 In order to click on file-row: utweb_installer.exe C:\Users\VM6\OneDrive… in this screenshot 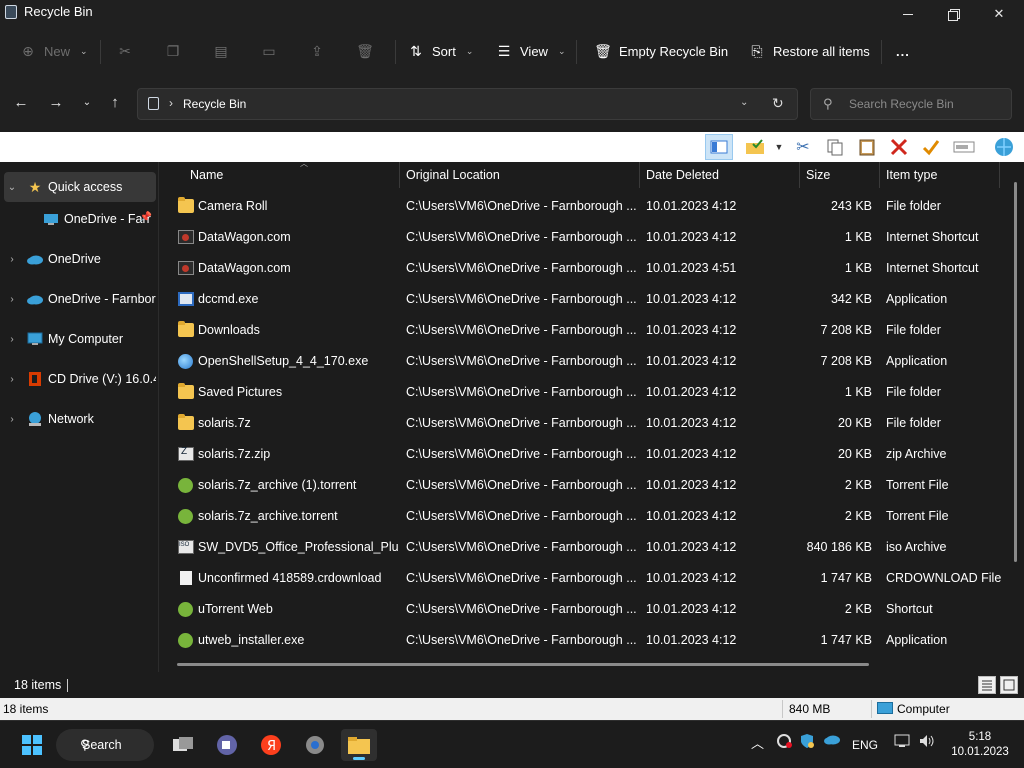, I will do `click(590, 640)`.